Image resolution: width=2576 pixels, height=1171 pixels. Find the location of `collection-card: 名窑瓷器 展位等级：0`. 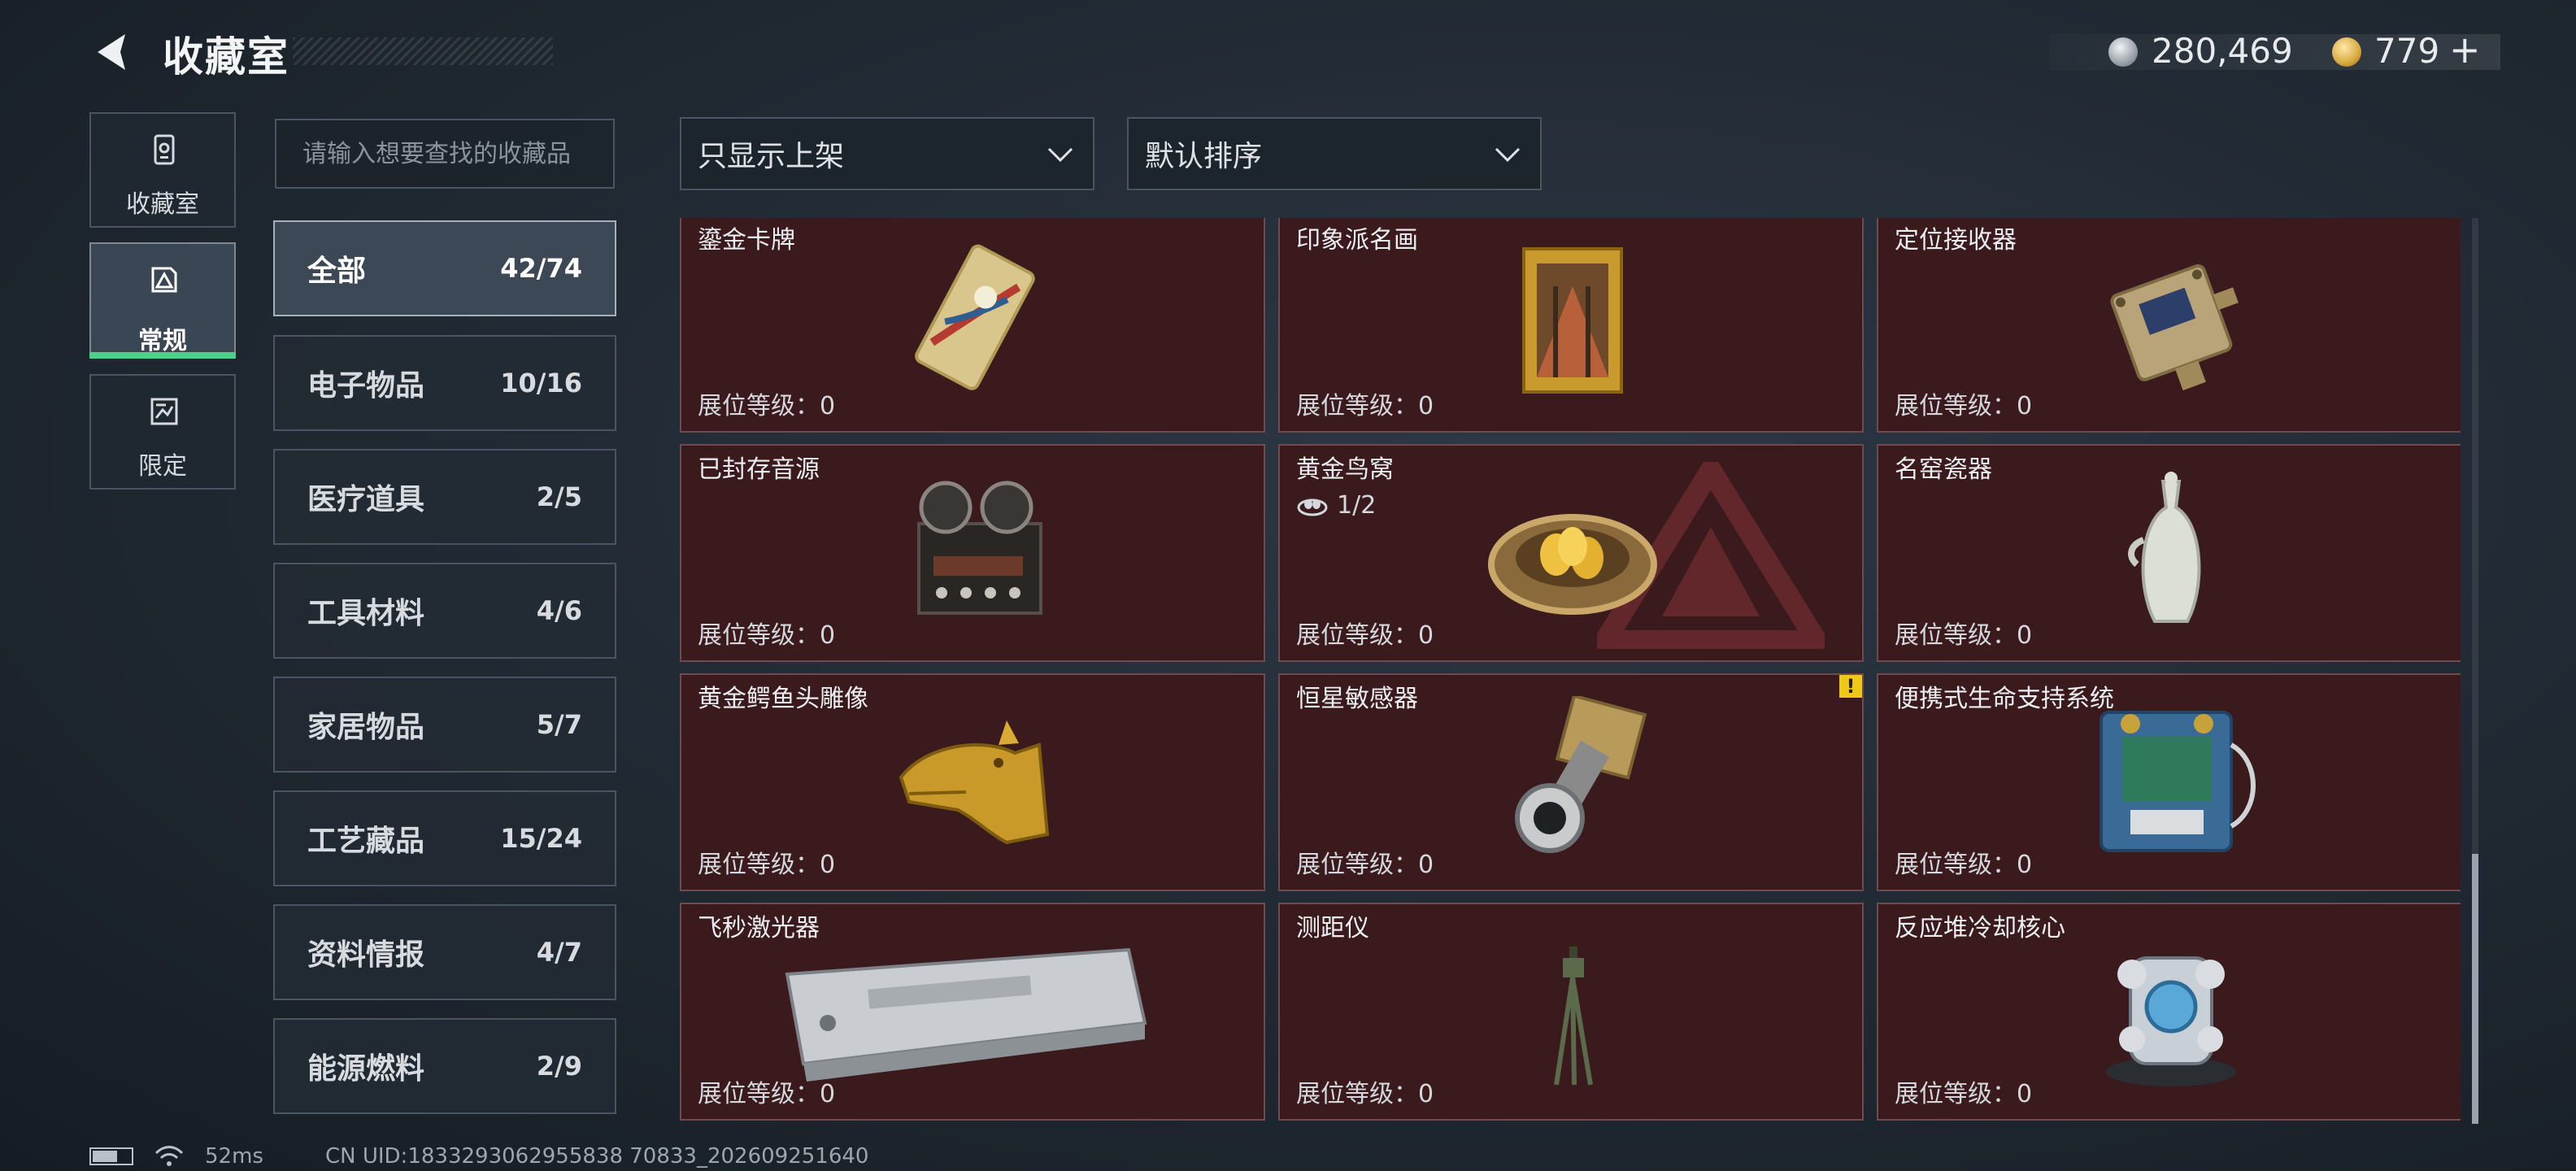

collection-card: 名窑瓷器 展位等级：0 is located at coordinates (2169, 553).